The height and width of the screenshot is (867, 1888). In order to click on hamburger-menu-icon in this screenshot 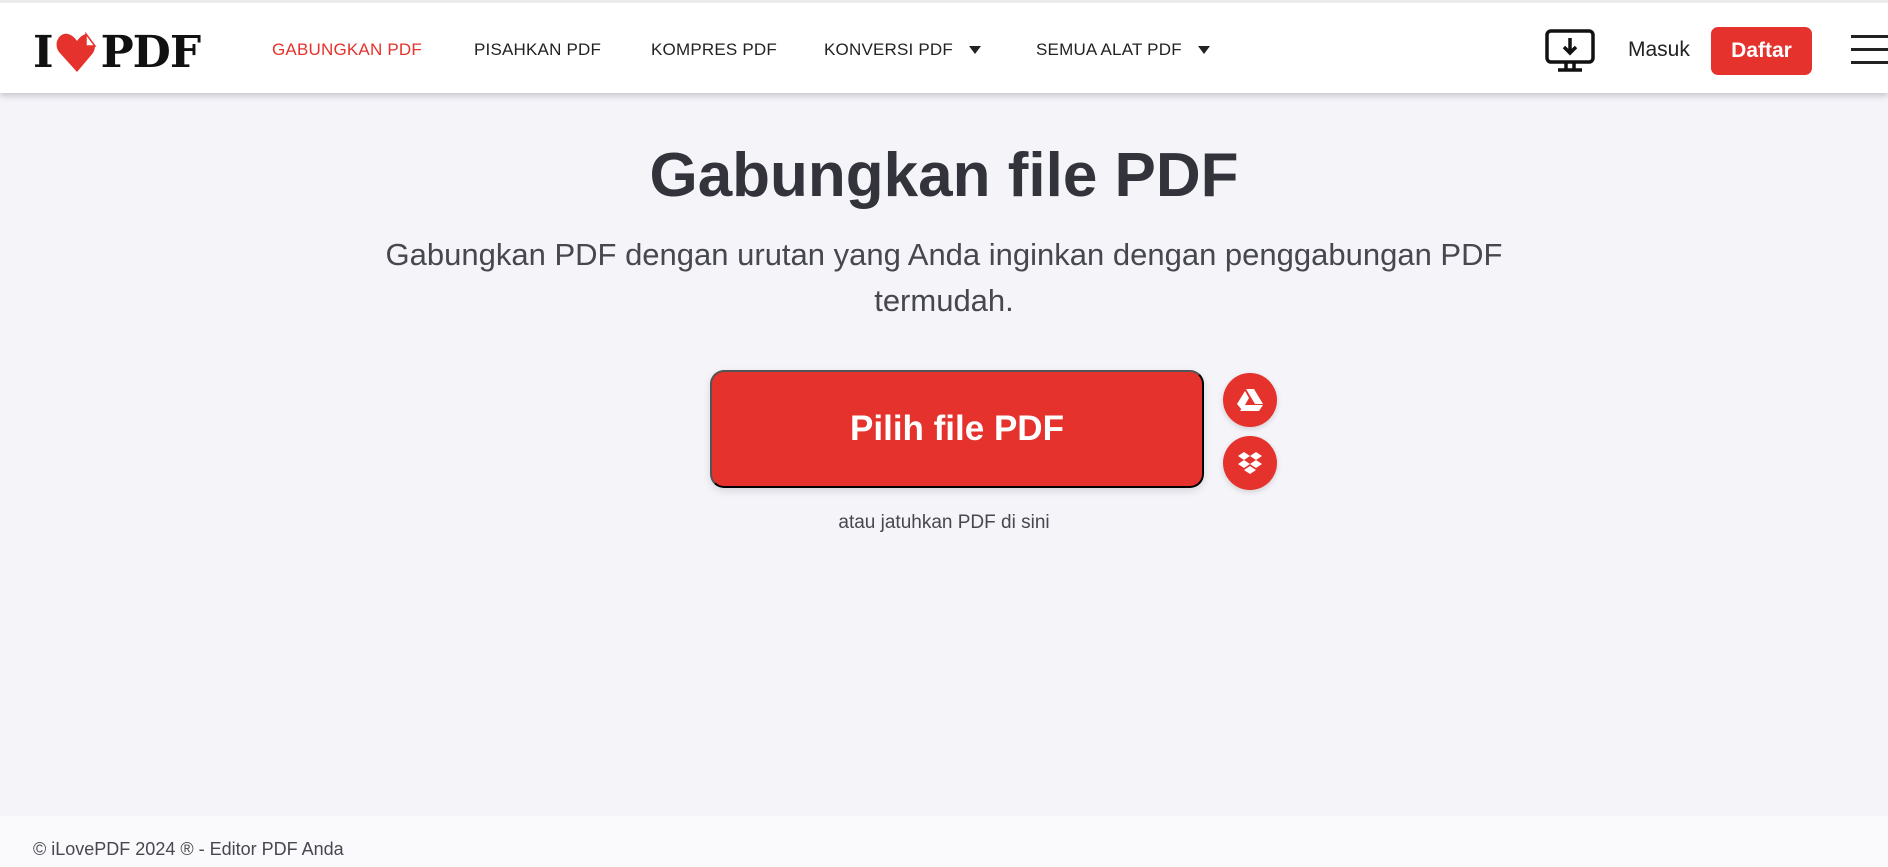, I will do `click(1869, 50)`.